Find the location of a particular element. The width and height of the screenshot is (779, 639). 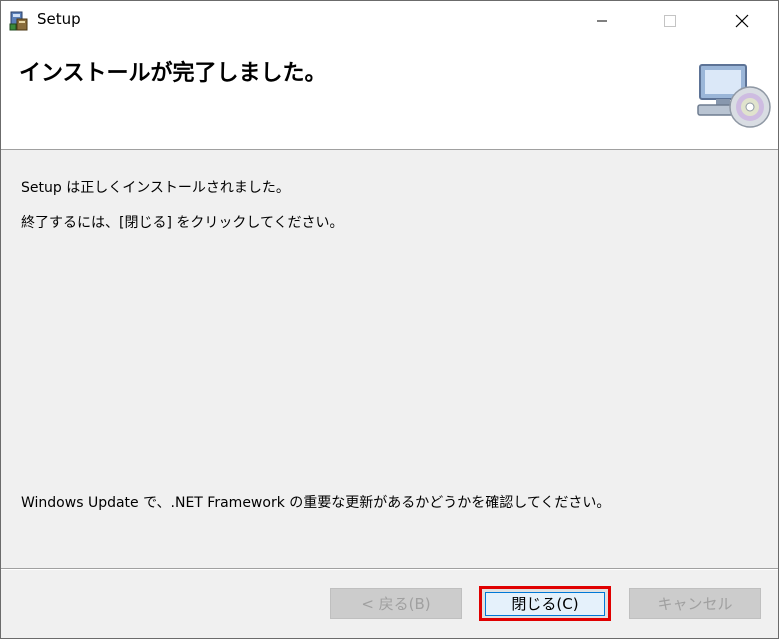

window-title: Setup is located at coordinates (59, 19).